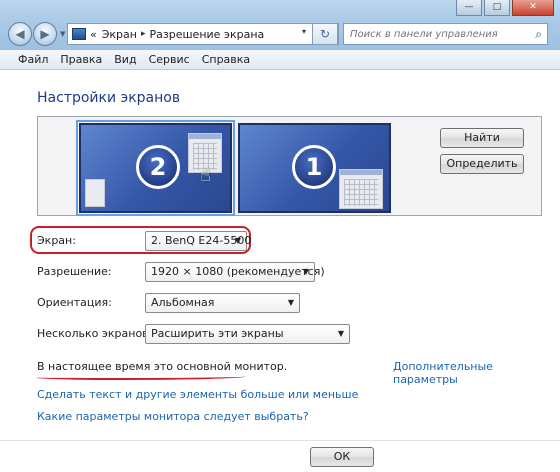 Image resolution: width=560 pixels, height=472 pixels. I want to click on monitor-number-badge: 2, so click(158, 167).